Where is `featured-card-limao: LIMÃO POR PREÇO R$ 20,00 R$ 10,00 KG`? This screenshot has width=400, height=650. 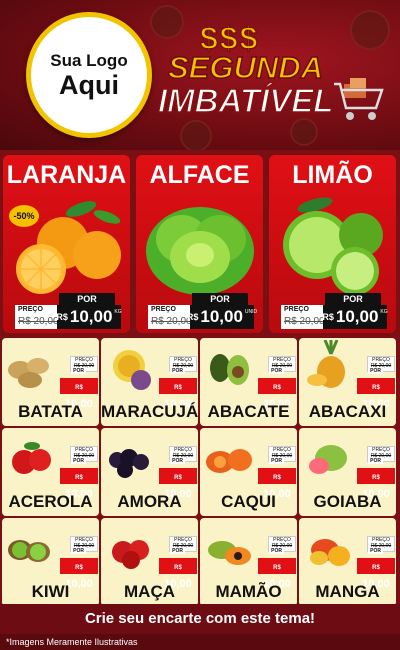
featured-card-limao: LIMÃO POR PREÇO R$ 20,00 R$ 10,00 KG is located at coordinates (332, 244).